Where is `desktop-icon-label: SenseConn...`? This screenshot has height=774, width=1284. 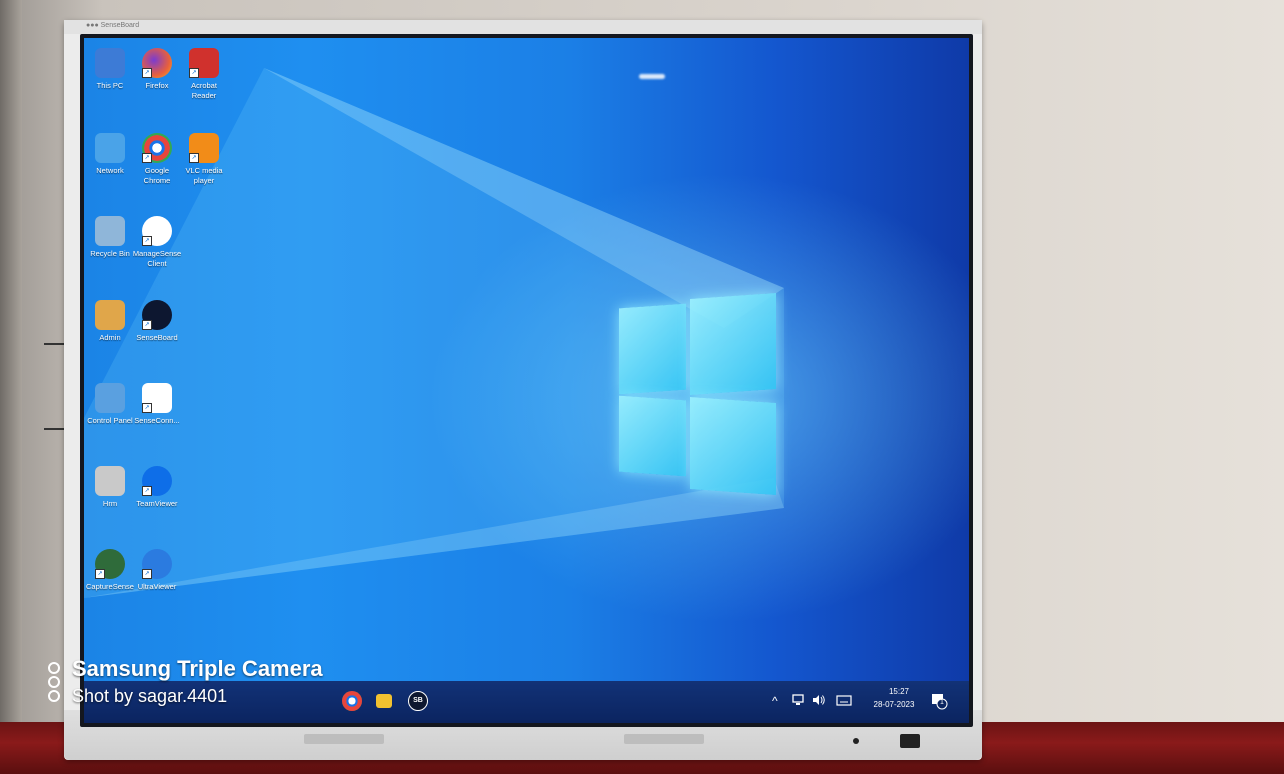
desktop-icon-label: SenseConn... is located at coordinates (157, 420).